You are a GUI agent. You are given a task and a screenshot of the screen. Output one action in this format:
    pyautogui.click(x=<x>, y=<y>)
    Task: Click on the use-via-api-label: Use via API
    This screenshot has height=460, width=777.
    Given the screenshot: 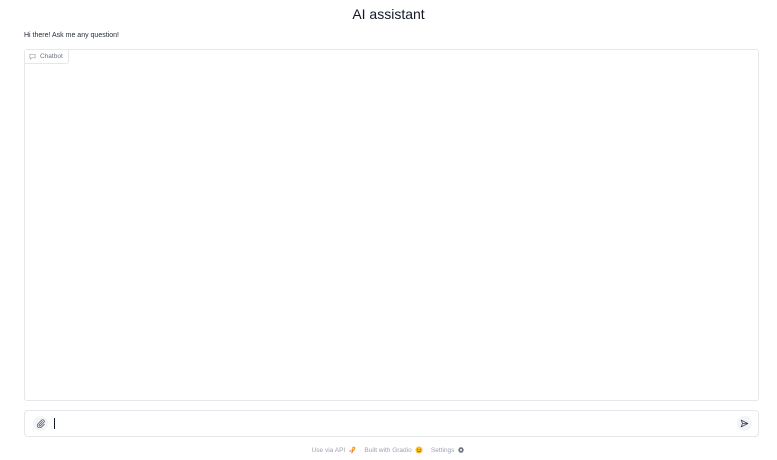 What is the action you would take?
    pyautogui.click(x=328, y=450)
    